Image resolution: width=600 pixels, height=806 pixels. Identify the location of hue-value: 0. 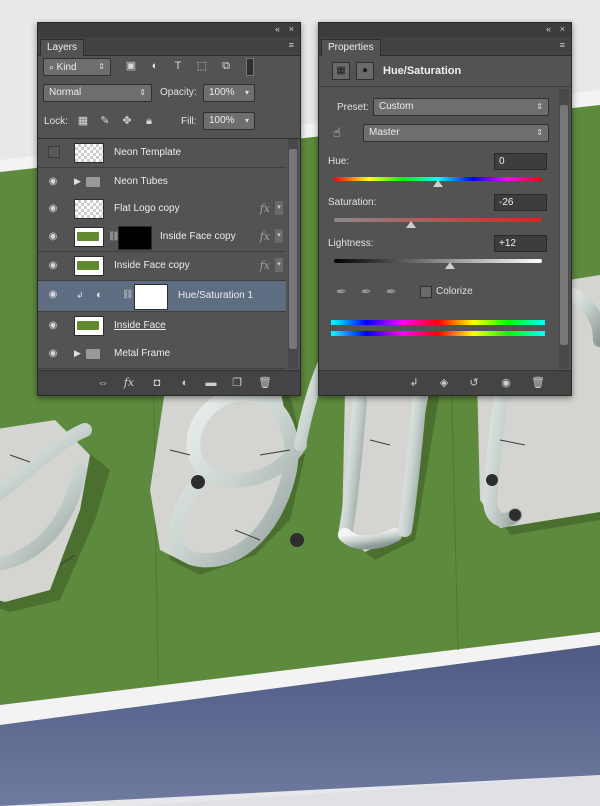
(502, 161).